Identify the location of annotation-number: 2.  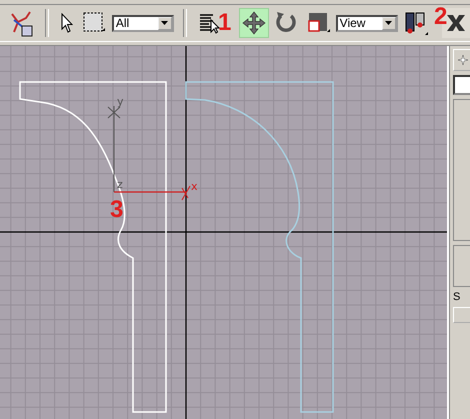
(441, 17).